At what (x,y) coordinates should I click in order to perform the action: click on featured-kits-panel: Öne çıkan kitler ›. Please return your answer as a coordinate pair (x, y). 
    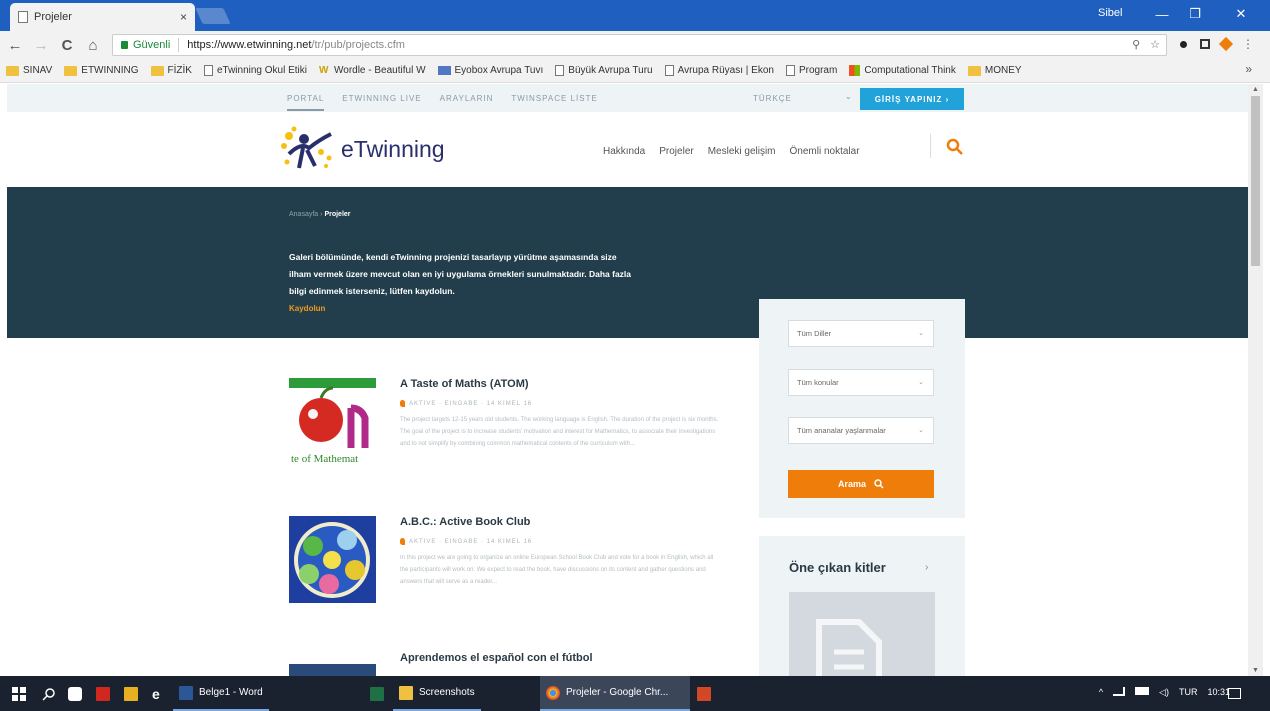
    Looking at the image, I should click on (862, 606).